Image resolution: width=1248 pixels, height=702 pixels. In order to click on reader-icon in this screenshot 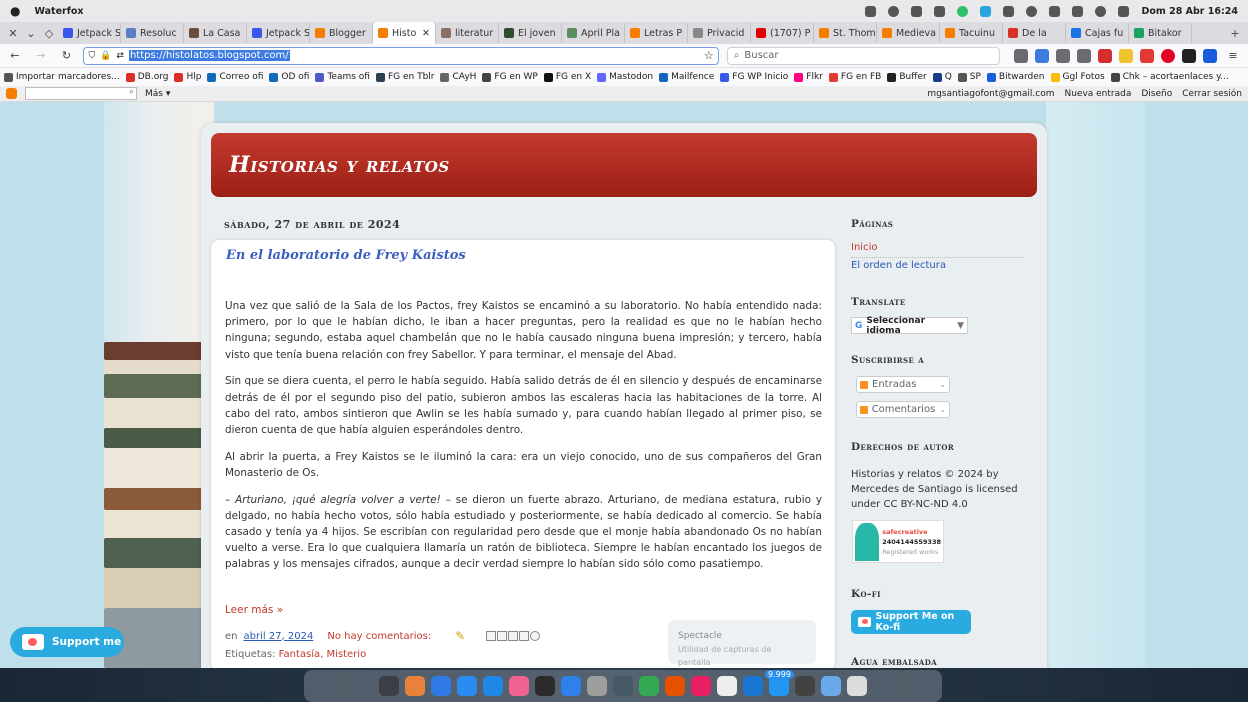, I will do `click(1021, 55)`.